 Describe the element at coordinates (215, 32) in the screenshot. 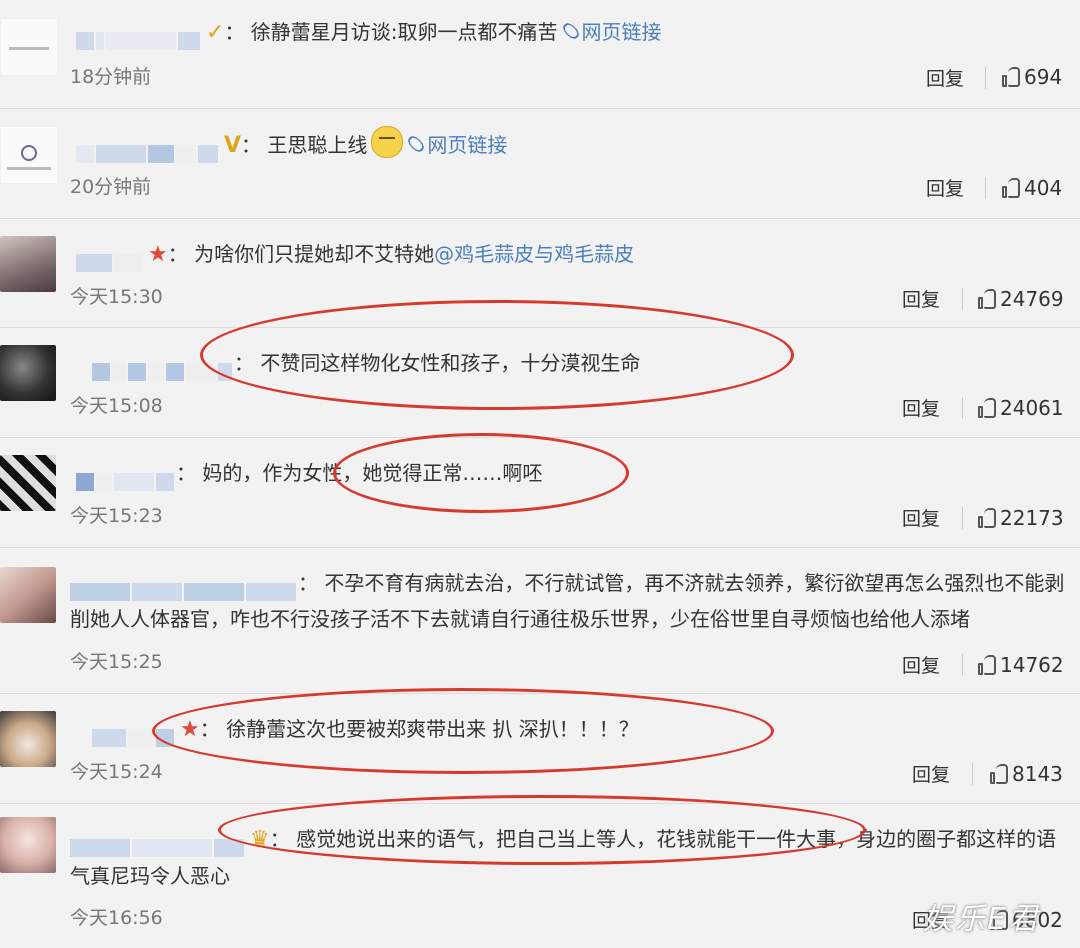

I see `verified-badge-icon: ✓` at that location.